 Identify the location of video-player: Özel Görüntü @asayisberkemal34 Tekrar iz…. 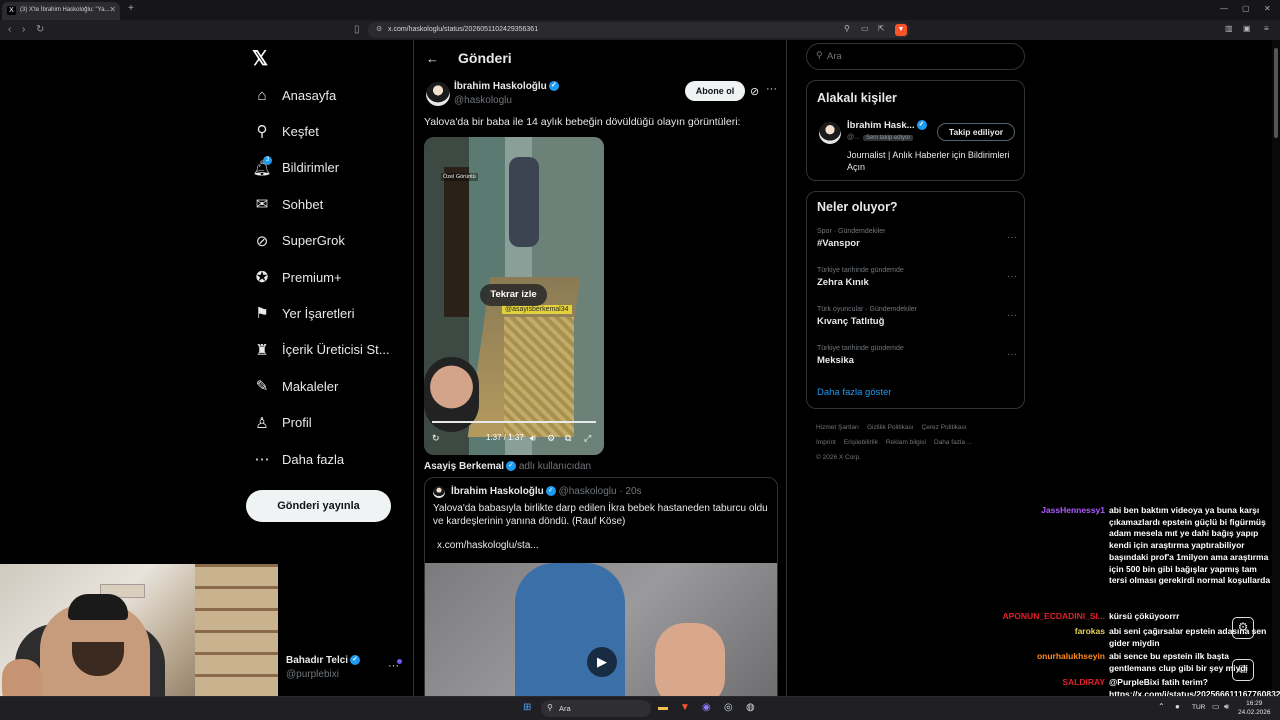
(514, 296).